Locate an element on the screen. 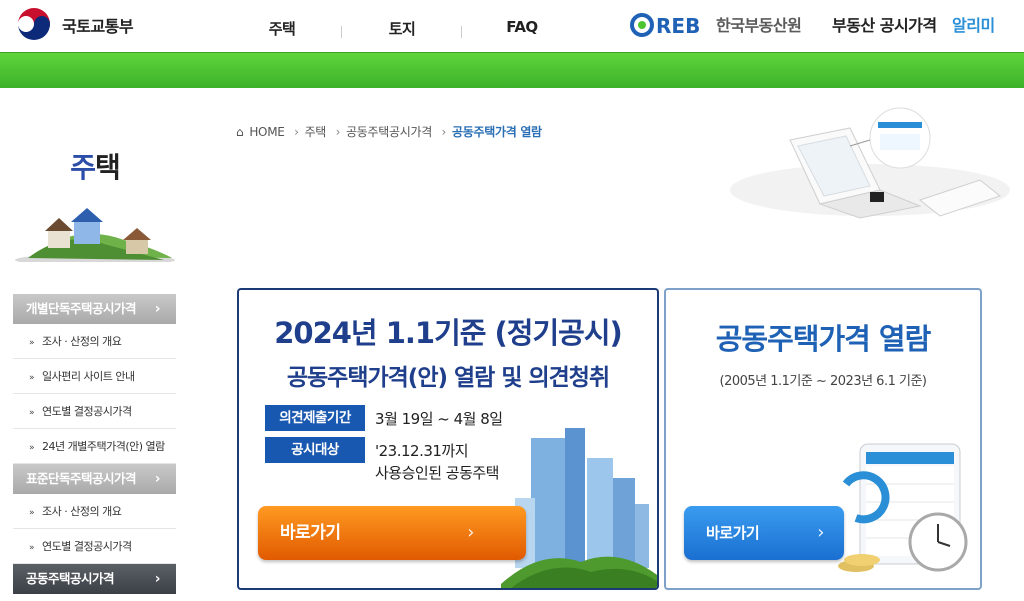 The width and height of the screenshot is (1024, 601). sidebar-category-label: 개별단독주택공시가격 is located at coordinates (81, 308).